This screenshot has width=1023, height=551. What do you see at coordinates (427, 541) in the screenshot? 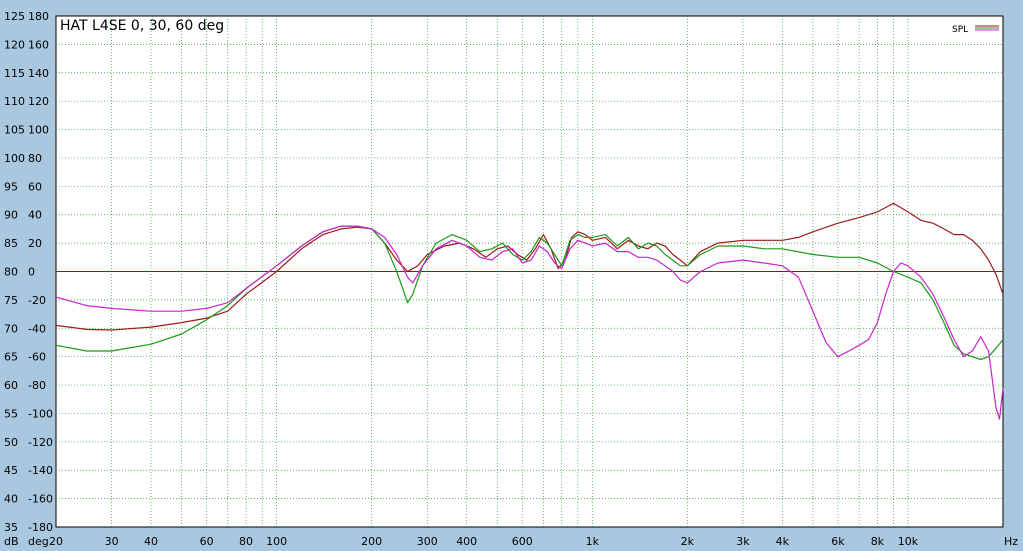
I see `x-tick-label: 300` at bounding box center [427, 541].